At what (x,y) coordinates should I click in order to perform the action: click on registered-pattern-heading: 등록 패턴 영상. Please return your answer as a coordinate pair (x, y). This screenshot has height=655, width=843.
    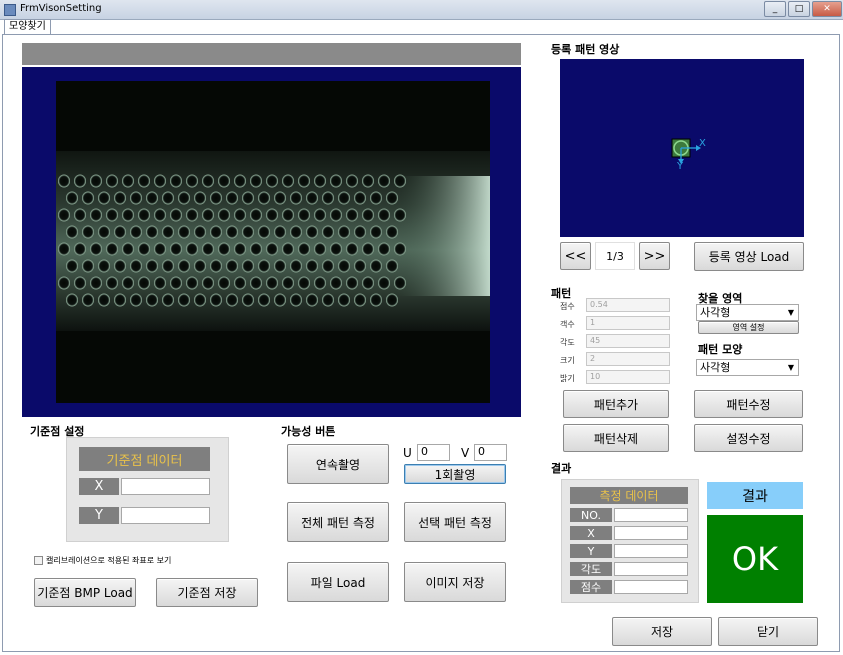
    Looking at the image, I should click on (585, 49).